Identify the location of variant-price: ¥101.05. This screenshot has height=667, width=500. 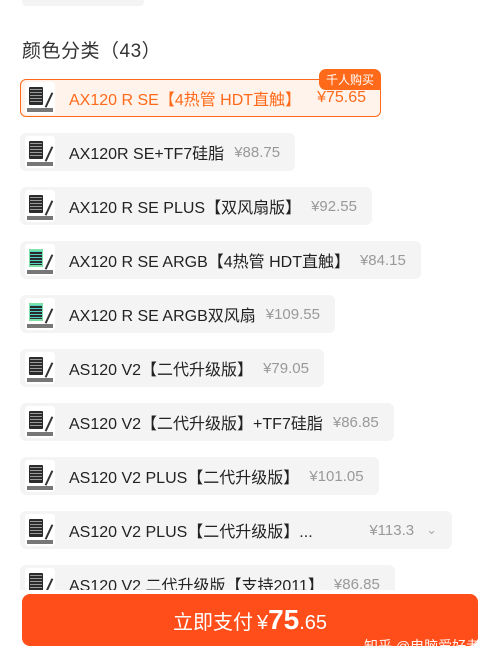
(336, 476).